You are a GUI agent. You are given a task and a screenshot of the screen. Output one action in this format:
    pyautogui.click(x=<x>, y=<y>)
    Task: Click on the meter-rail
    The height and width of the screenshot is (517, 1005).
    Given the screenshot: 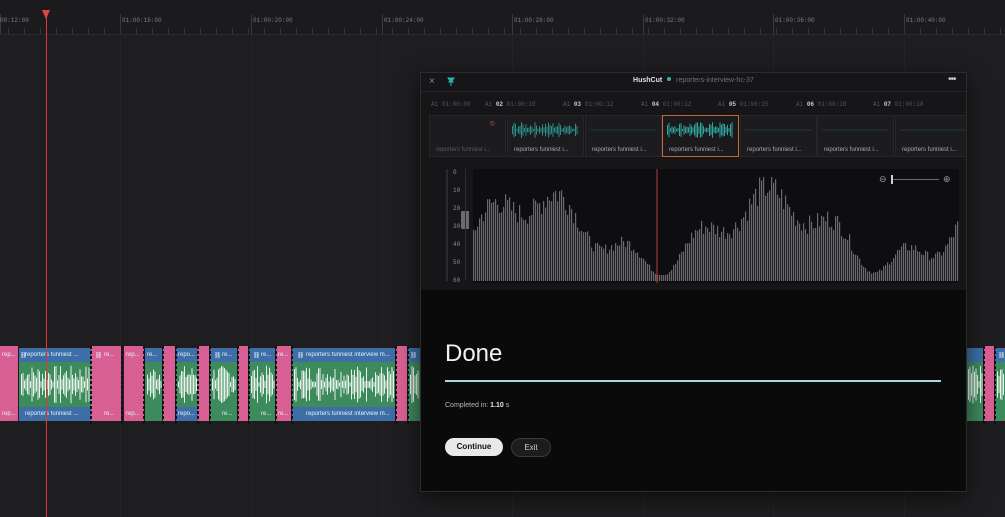 What is the action you would take?
    pyautogui.click(x=465, y=225)
    